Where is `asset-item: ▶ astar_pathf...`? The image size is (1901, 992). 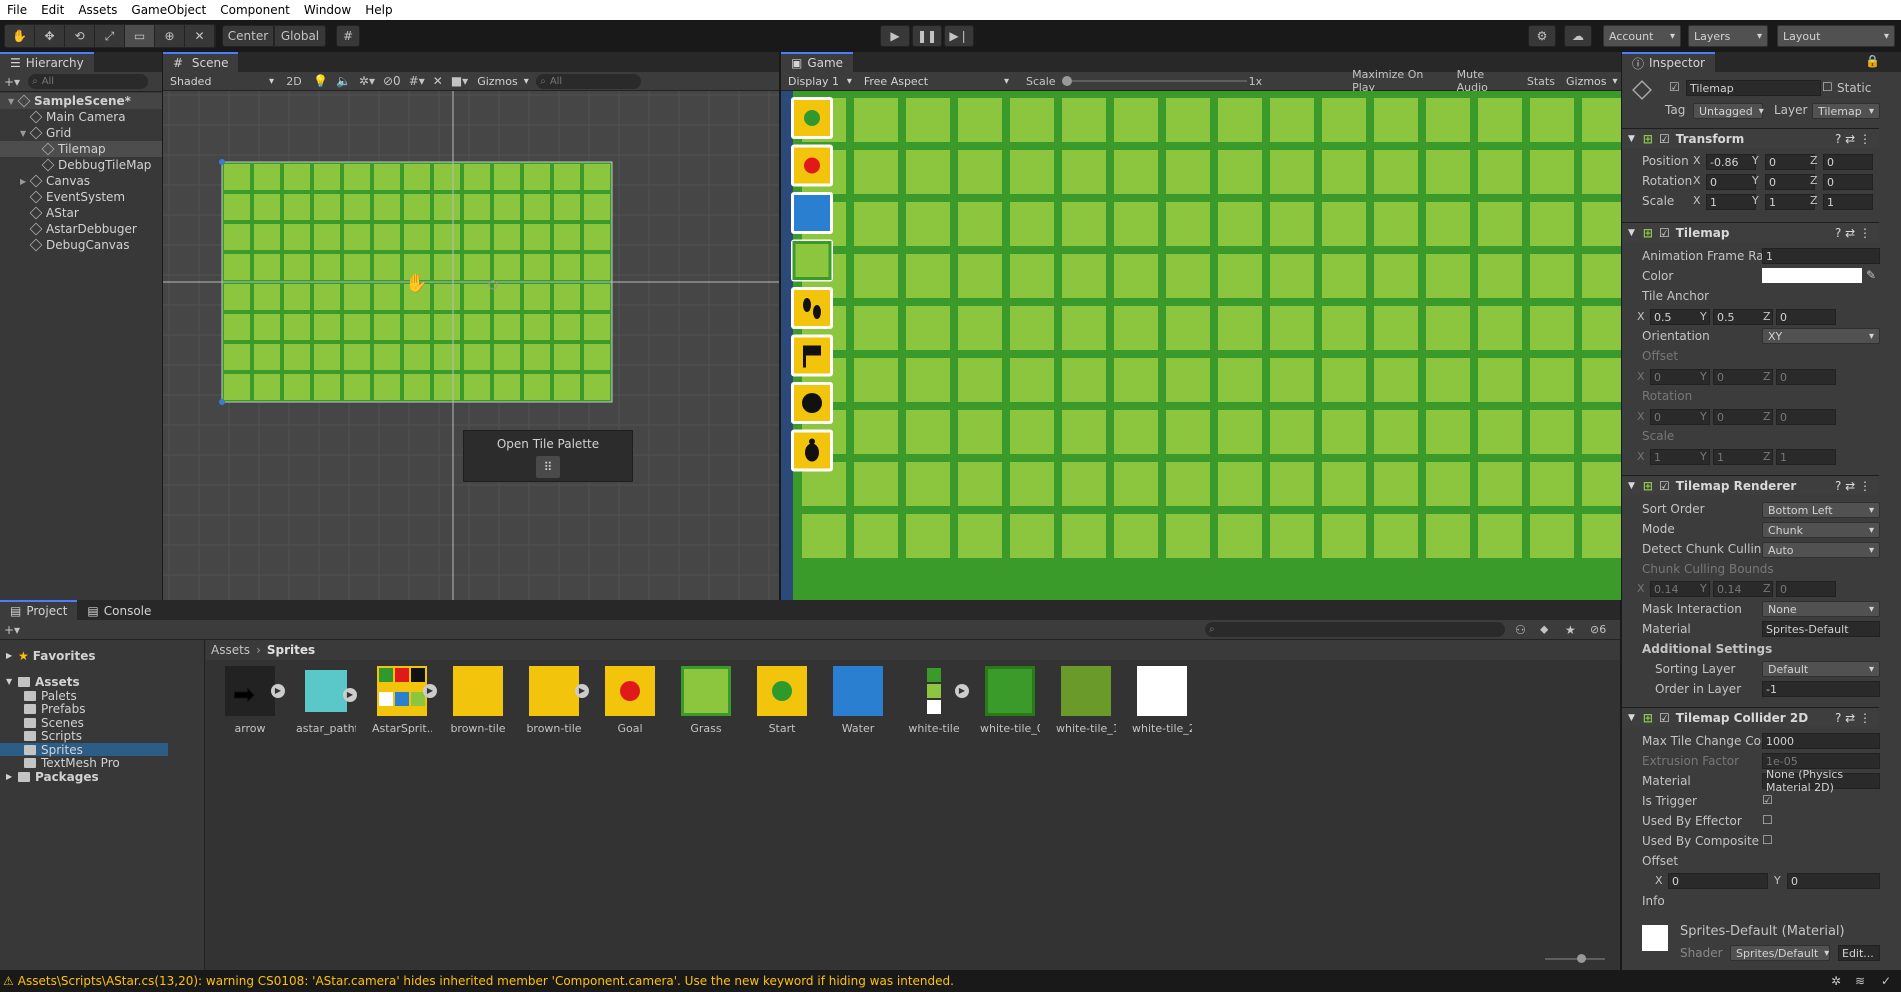
asset-item: ▶ astar_pathf... is located at coordinates (326, 700).